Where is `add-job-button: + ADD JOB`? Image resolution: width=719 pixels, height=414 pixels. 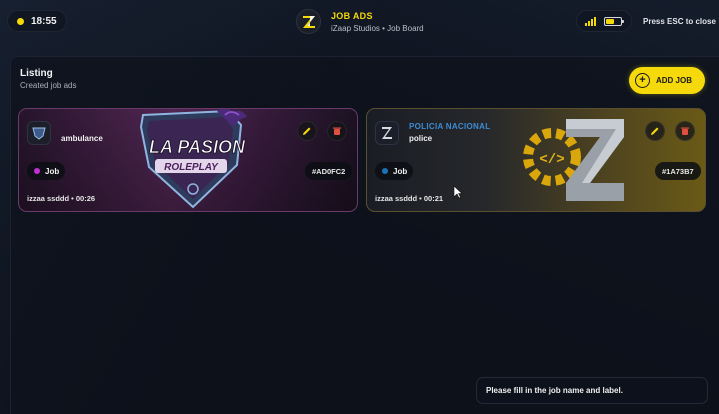 add-job-button: + ADD JOB is located at coordinates (667, 80).